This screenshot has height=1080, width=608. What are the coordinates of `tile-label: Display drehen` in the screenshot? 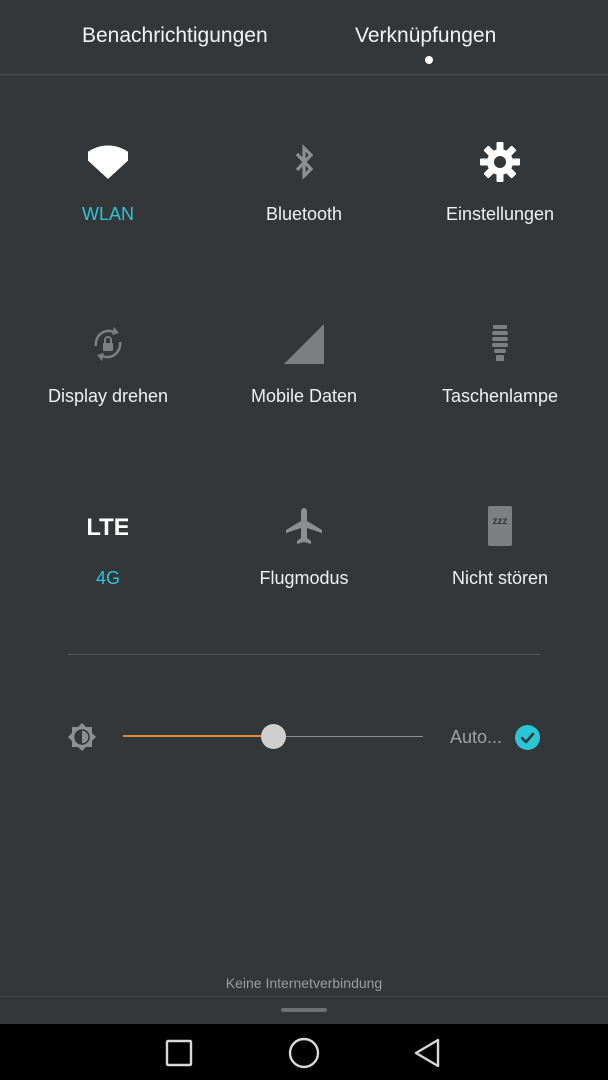 It's located at (108, 396).